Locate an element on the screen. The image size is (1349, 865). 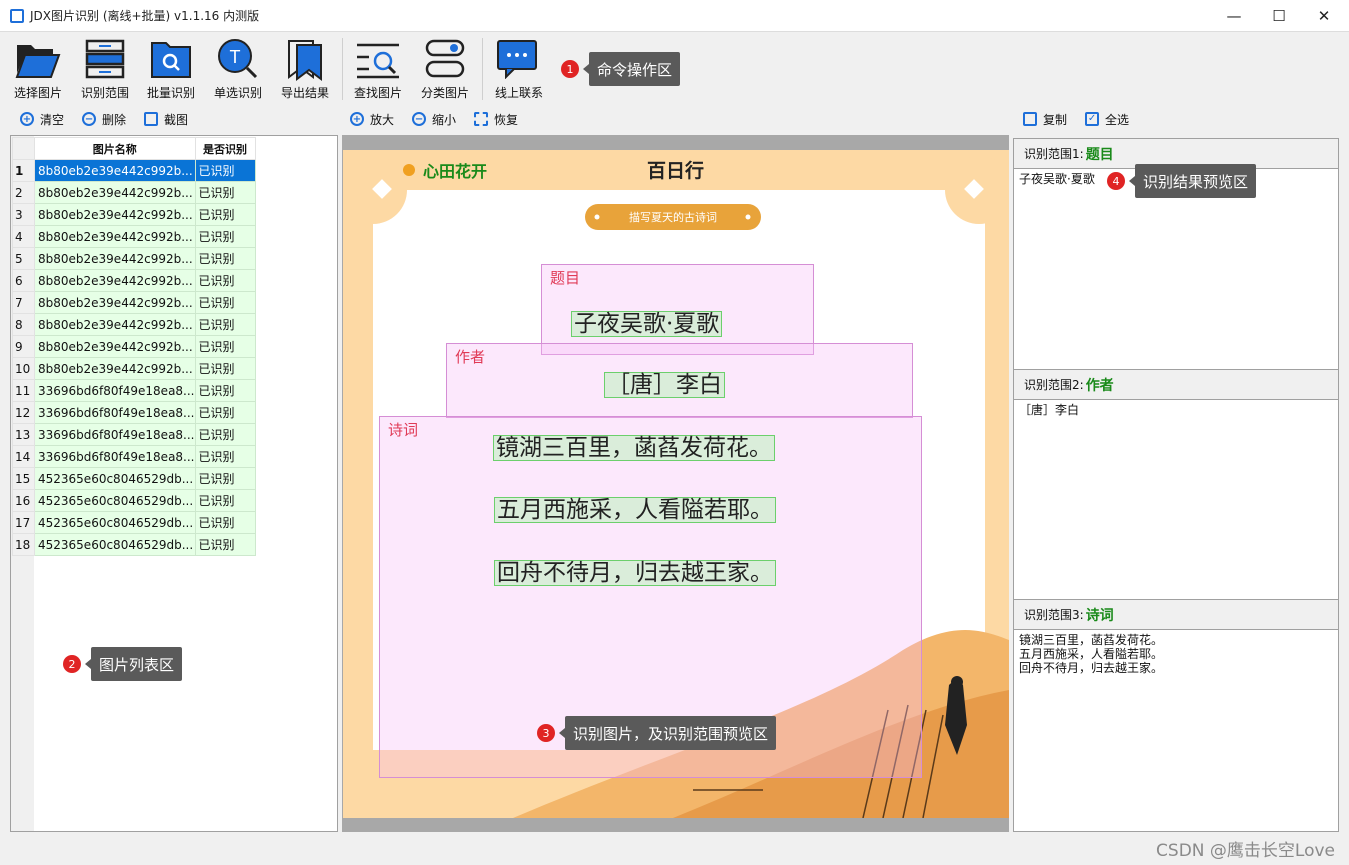
table-row: 7 8b80eb2e39e442c992b... 已识别 is located at coordinates (134, 302).